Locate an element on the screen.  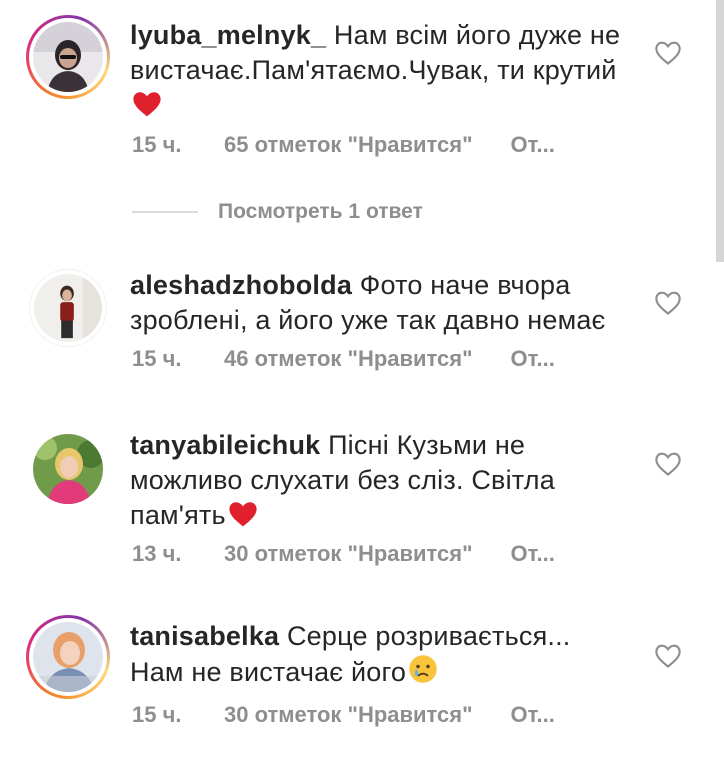
comment-likes: 46 отметок "Нравится" is located at coordinates (348, 359).